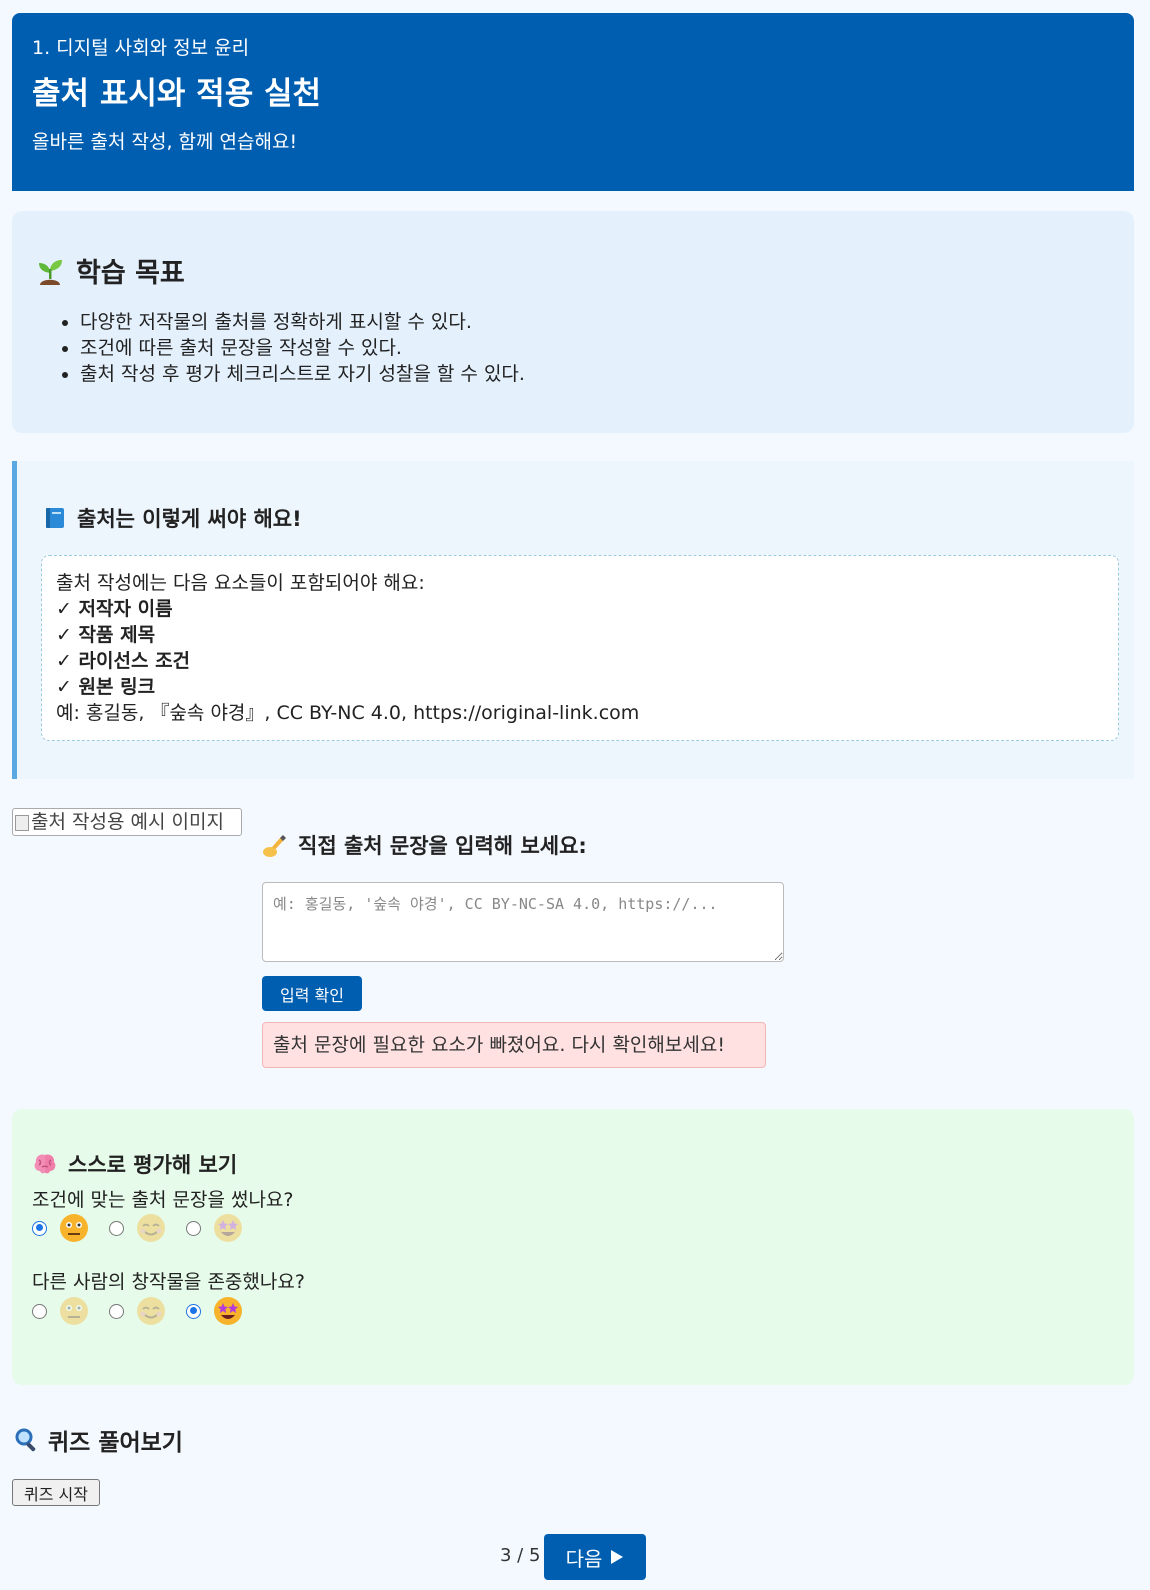 This screenshot has width=1150, height=1590. I want to click on list-item: 조건에 따른 출처 문장을 작성할 수 있다., so click(302, 348).